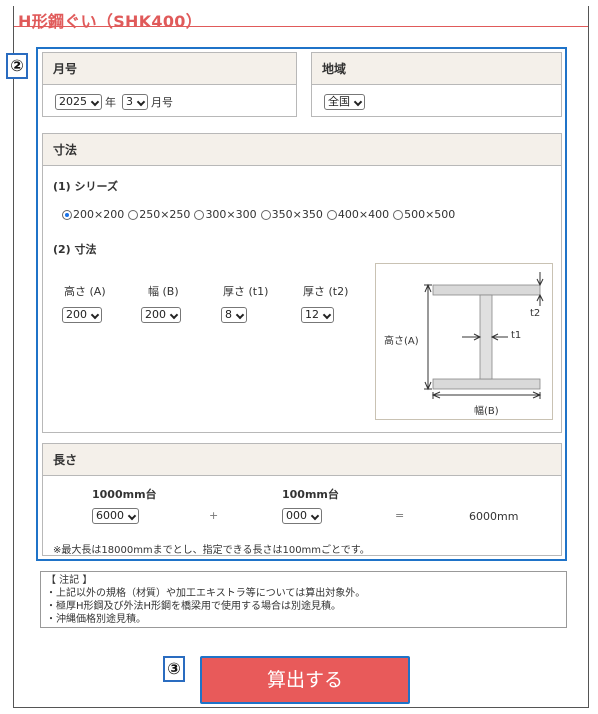 This screenshot has height=714, width=598. Describe the element at coordinates (302, 516) in the screenshot. I see `hundreds-select: 000` at that location.